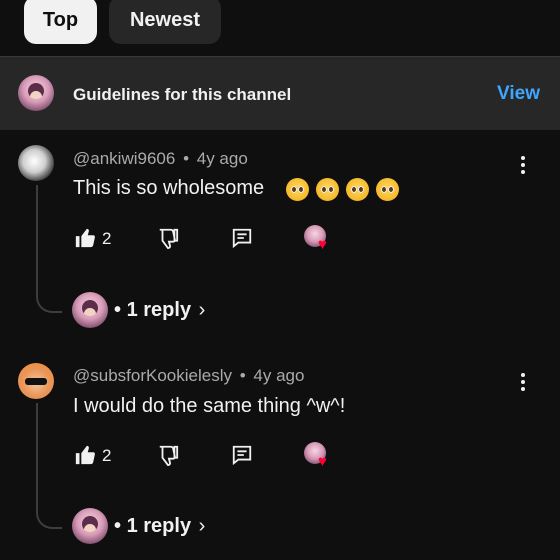 Image resolution: width=560 pixels, height=560 pixels. I want to click on comment-author-handle: @ankiwi9606 • 4y ago, so click(160, 159).